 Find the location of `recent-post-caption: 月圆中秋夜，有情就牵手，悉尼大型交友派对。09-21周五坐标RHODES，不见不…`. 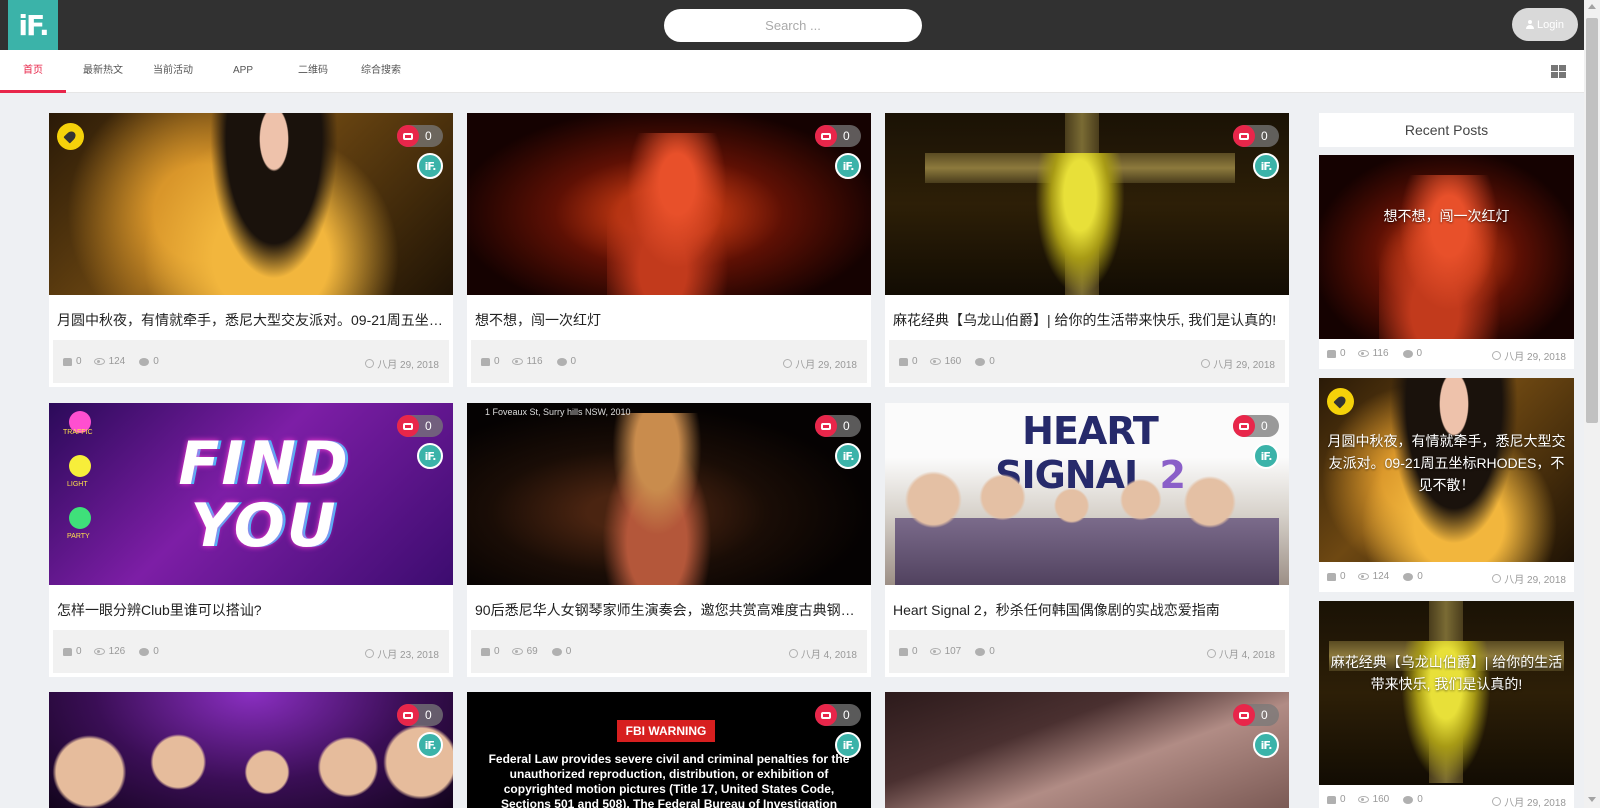

recent-post-caption: 月圆中秋夜，有情就牵手，悉尼大型交友派对。09-21周五坐标RHODES，不见不… is located at coordinates (1446, 463).